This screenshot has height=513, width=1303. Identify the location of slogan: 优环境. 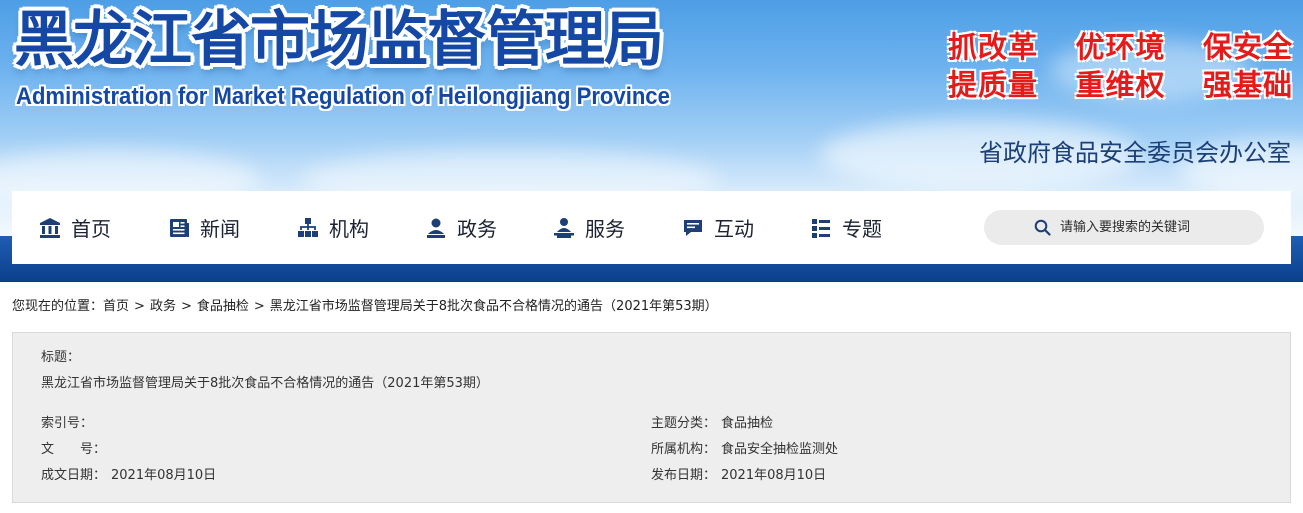
(1120, 47).